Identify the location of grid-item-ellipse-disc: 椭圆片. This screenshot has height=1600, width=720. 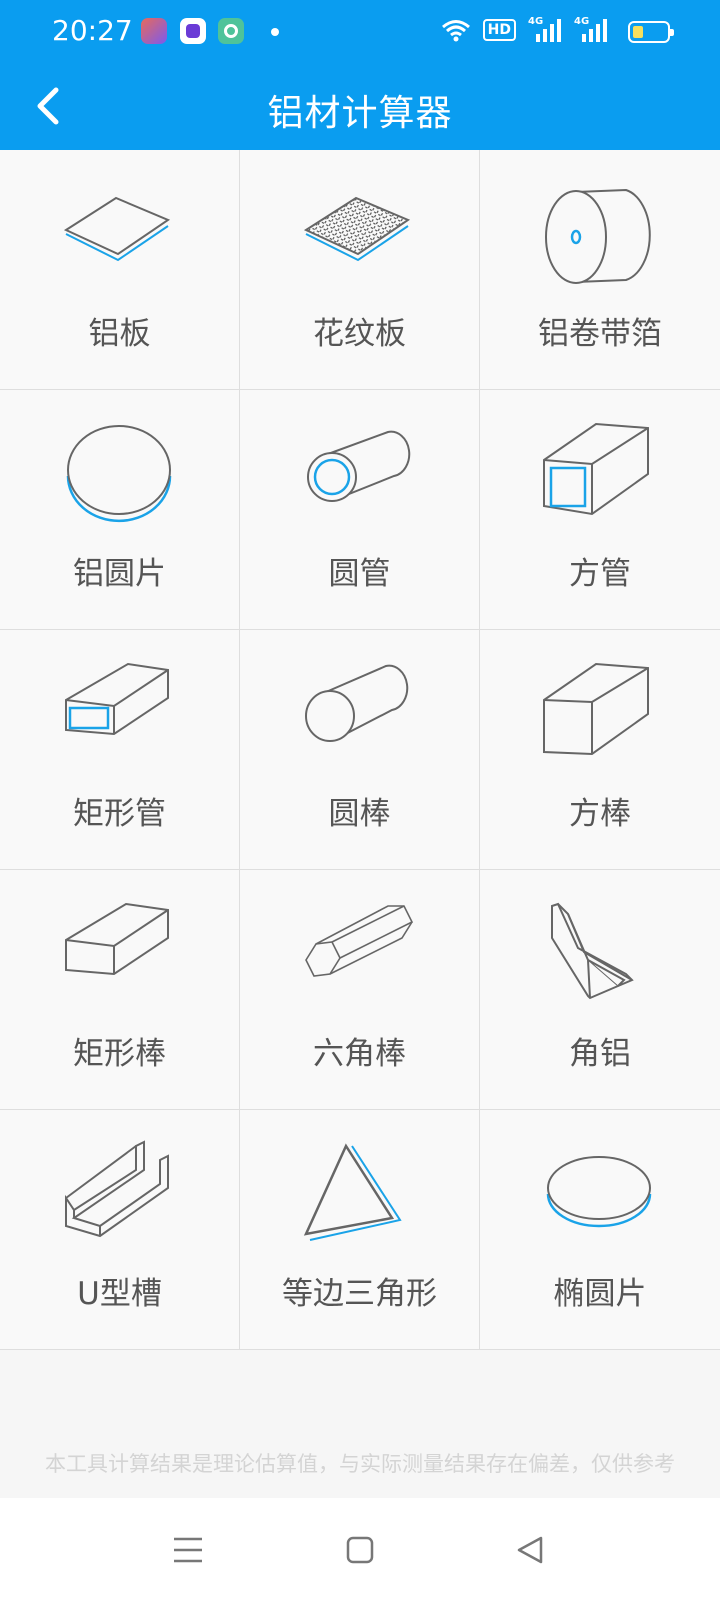
(600, 1230).